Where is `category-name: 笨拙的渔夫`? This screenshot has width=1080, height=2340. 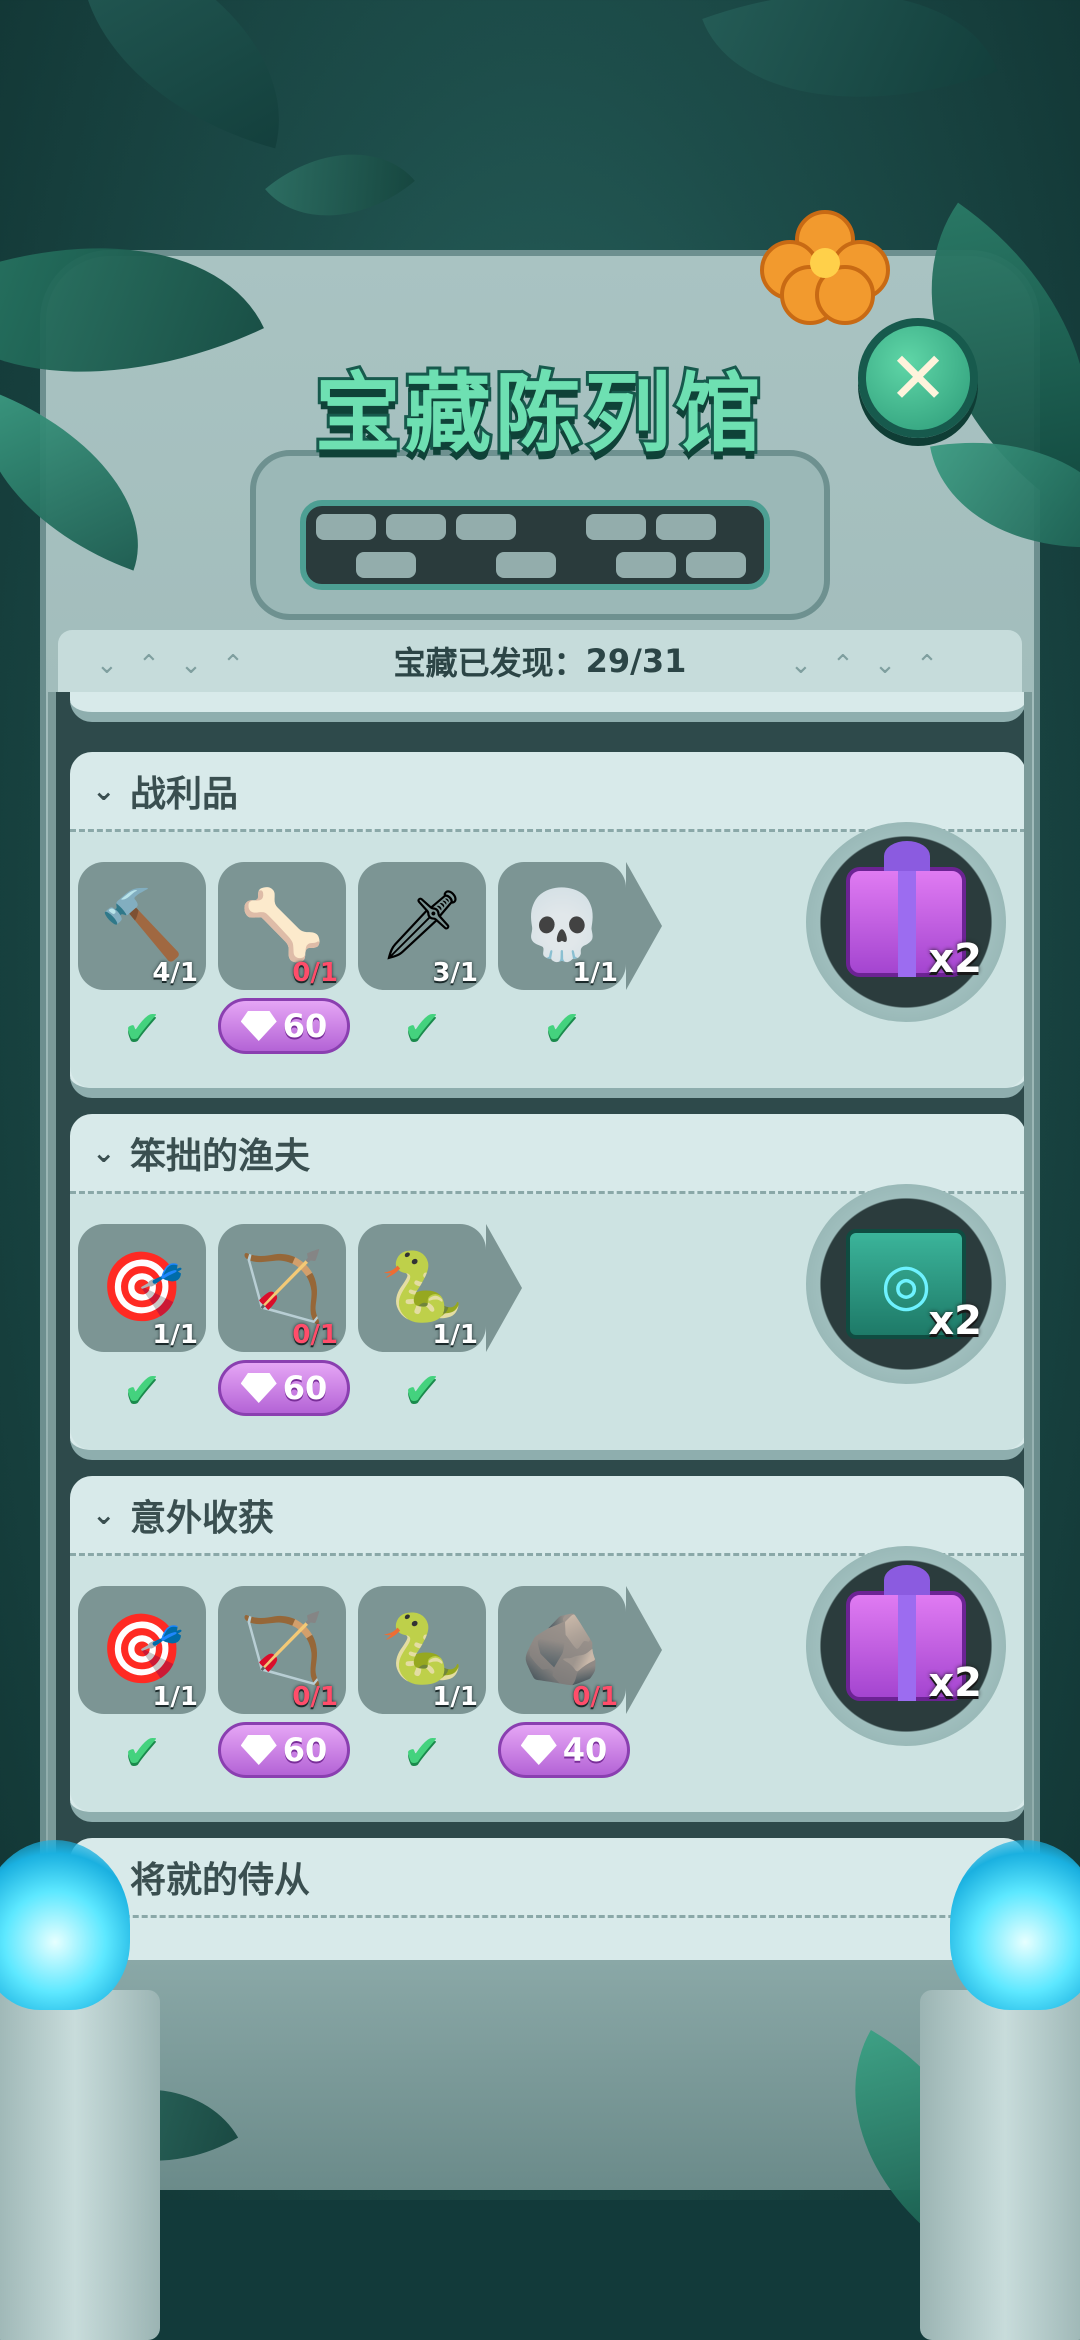 category-name: 笨拙的渔夫 is located at coordinates (220, 1156).